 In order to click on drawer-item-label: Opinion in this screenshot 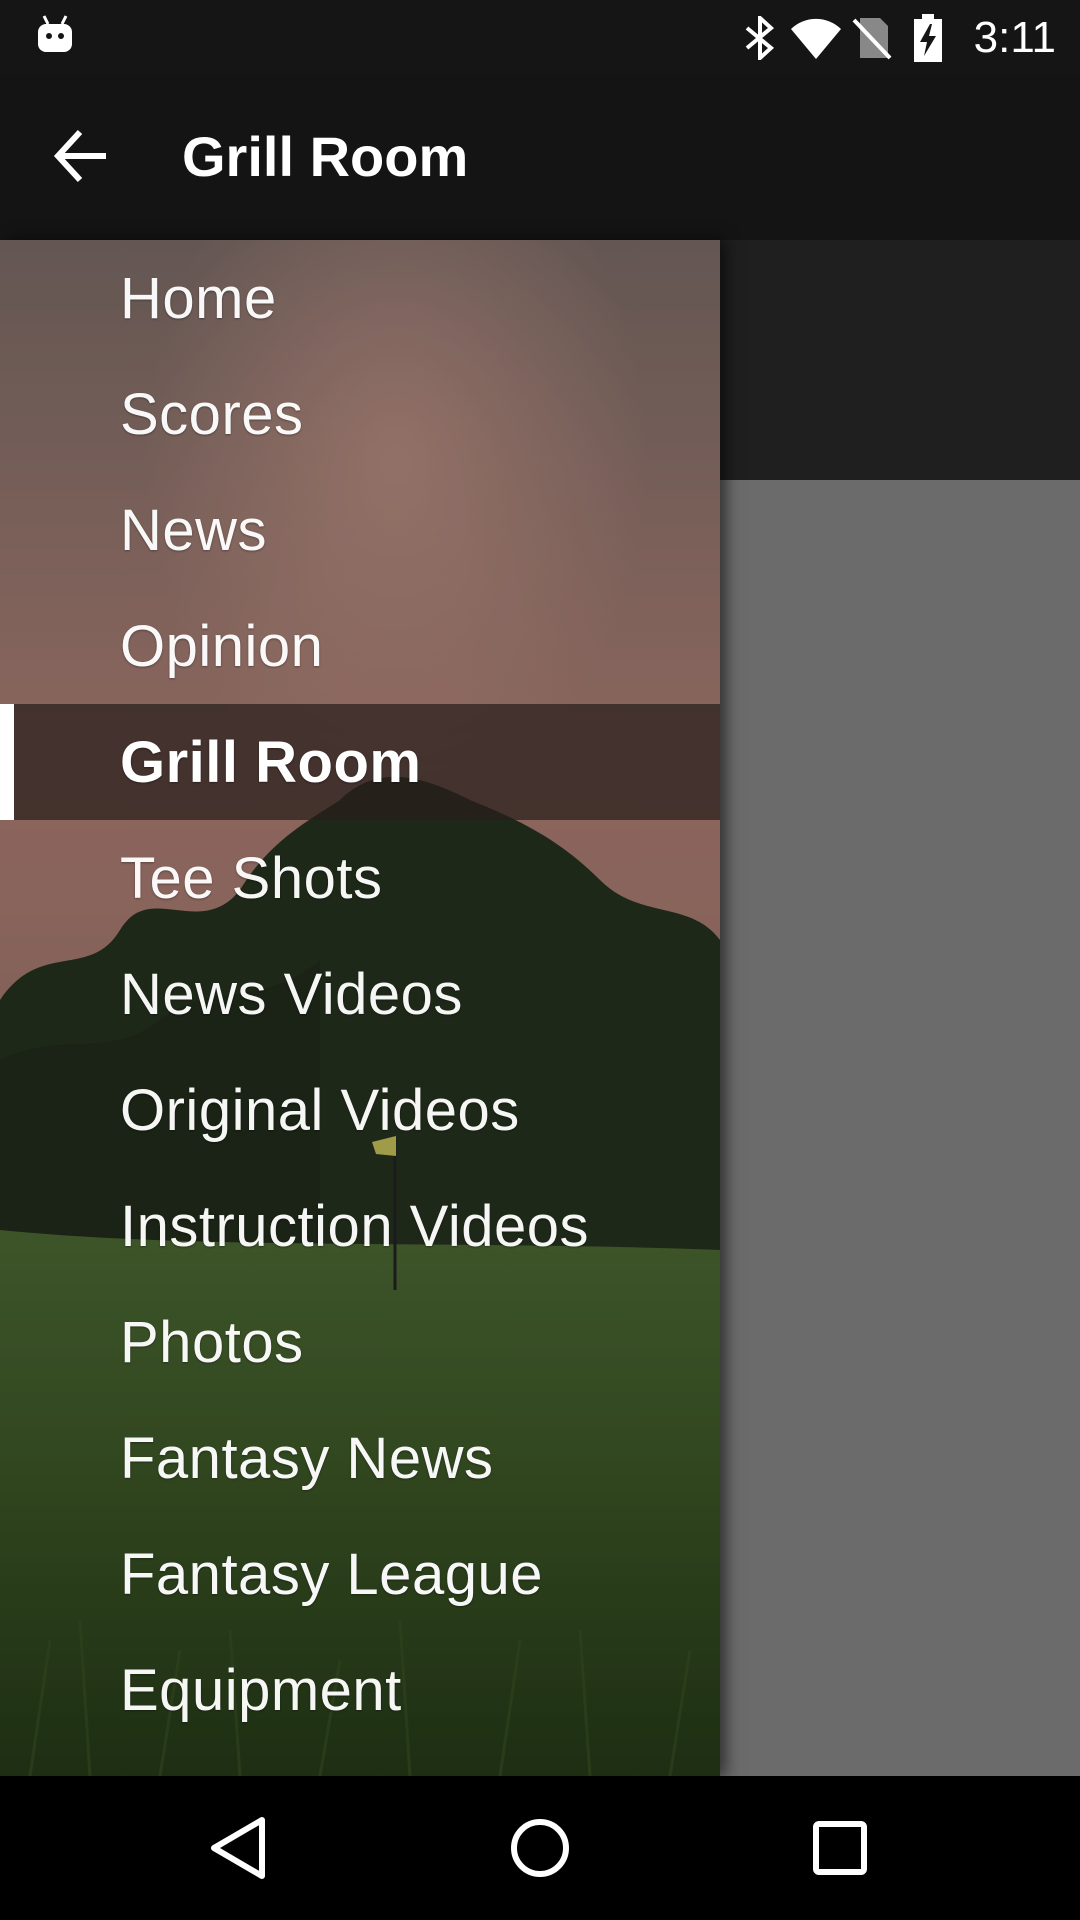, I will do `click(222, 646)`.